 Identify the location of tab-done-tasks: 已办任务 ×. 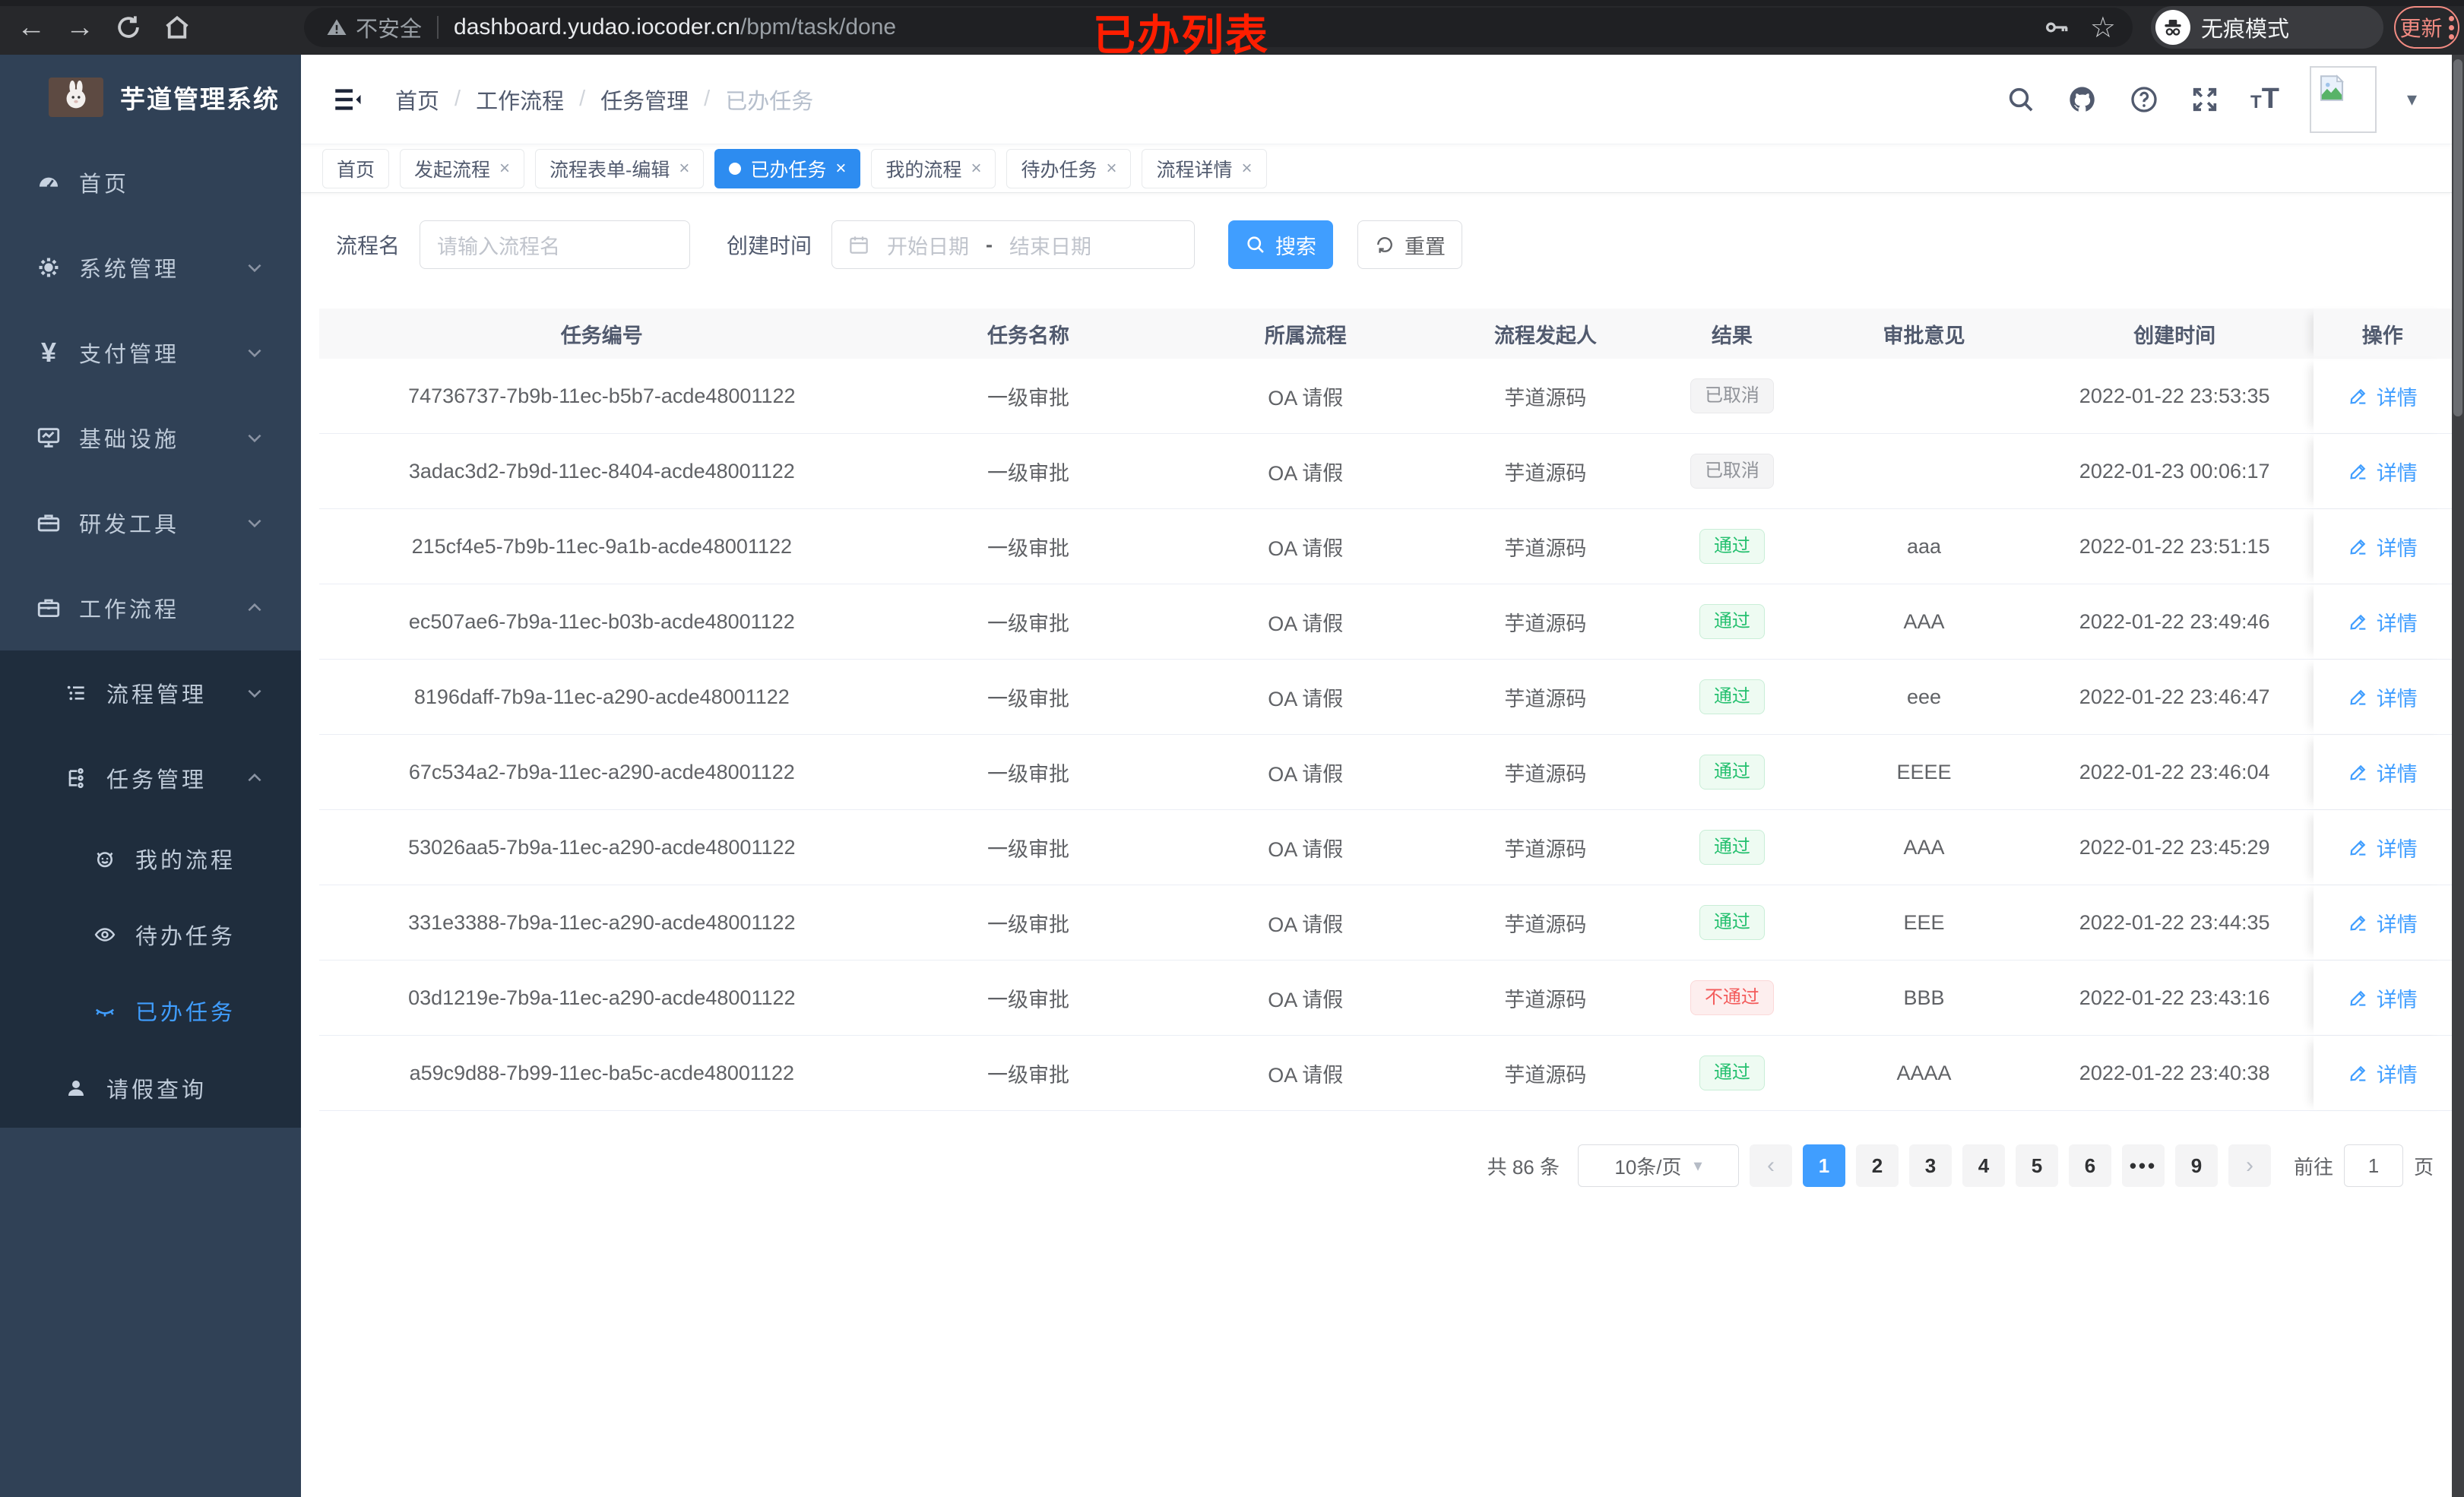
(787, 168).